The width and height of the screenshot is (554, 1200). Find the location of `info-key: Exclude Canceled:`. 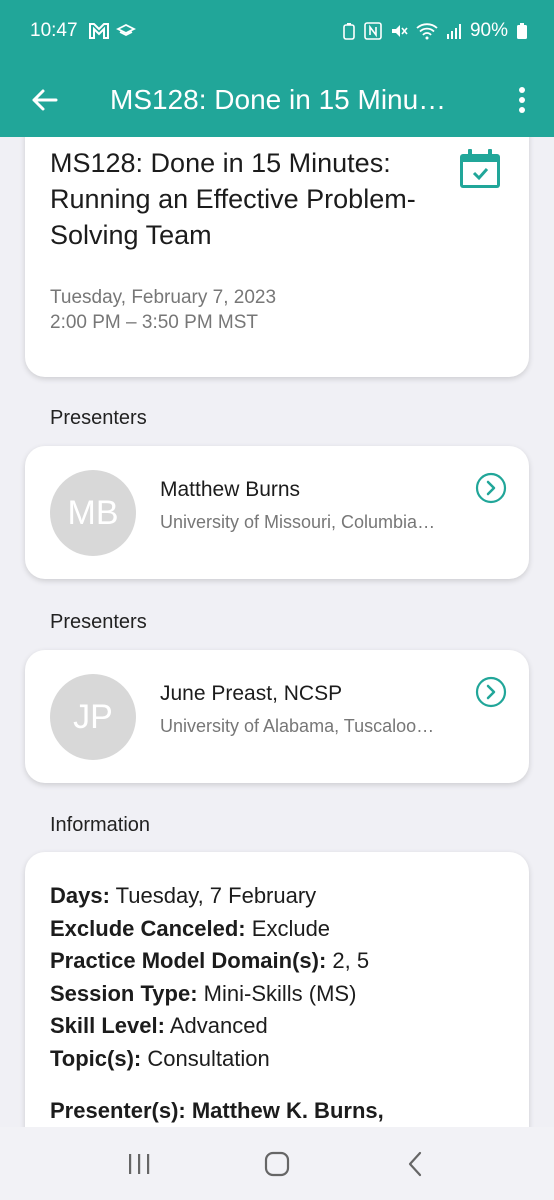

info-key: Exclude Canceled: is located at coordinates (148, 928).